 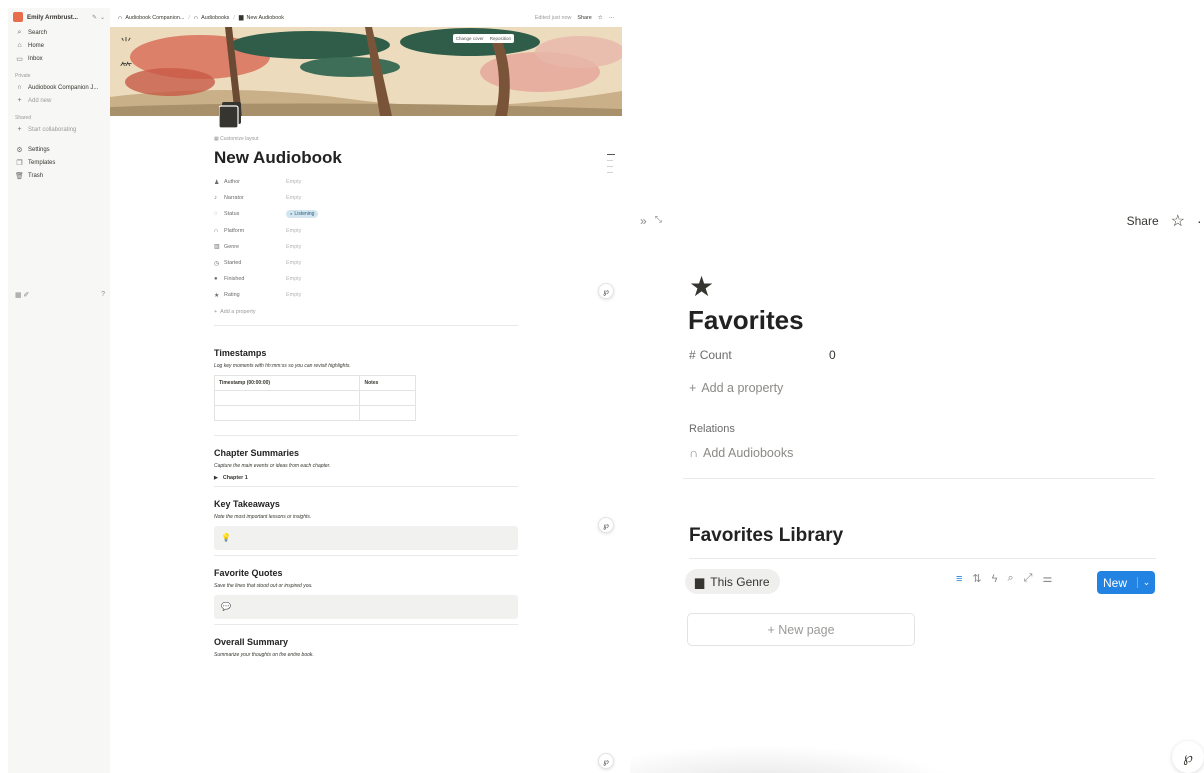 I want to click on property-rating: ★ Rating Empty, so click(x=366, y=295).